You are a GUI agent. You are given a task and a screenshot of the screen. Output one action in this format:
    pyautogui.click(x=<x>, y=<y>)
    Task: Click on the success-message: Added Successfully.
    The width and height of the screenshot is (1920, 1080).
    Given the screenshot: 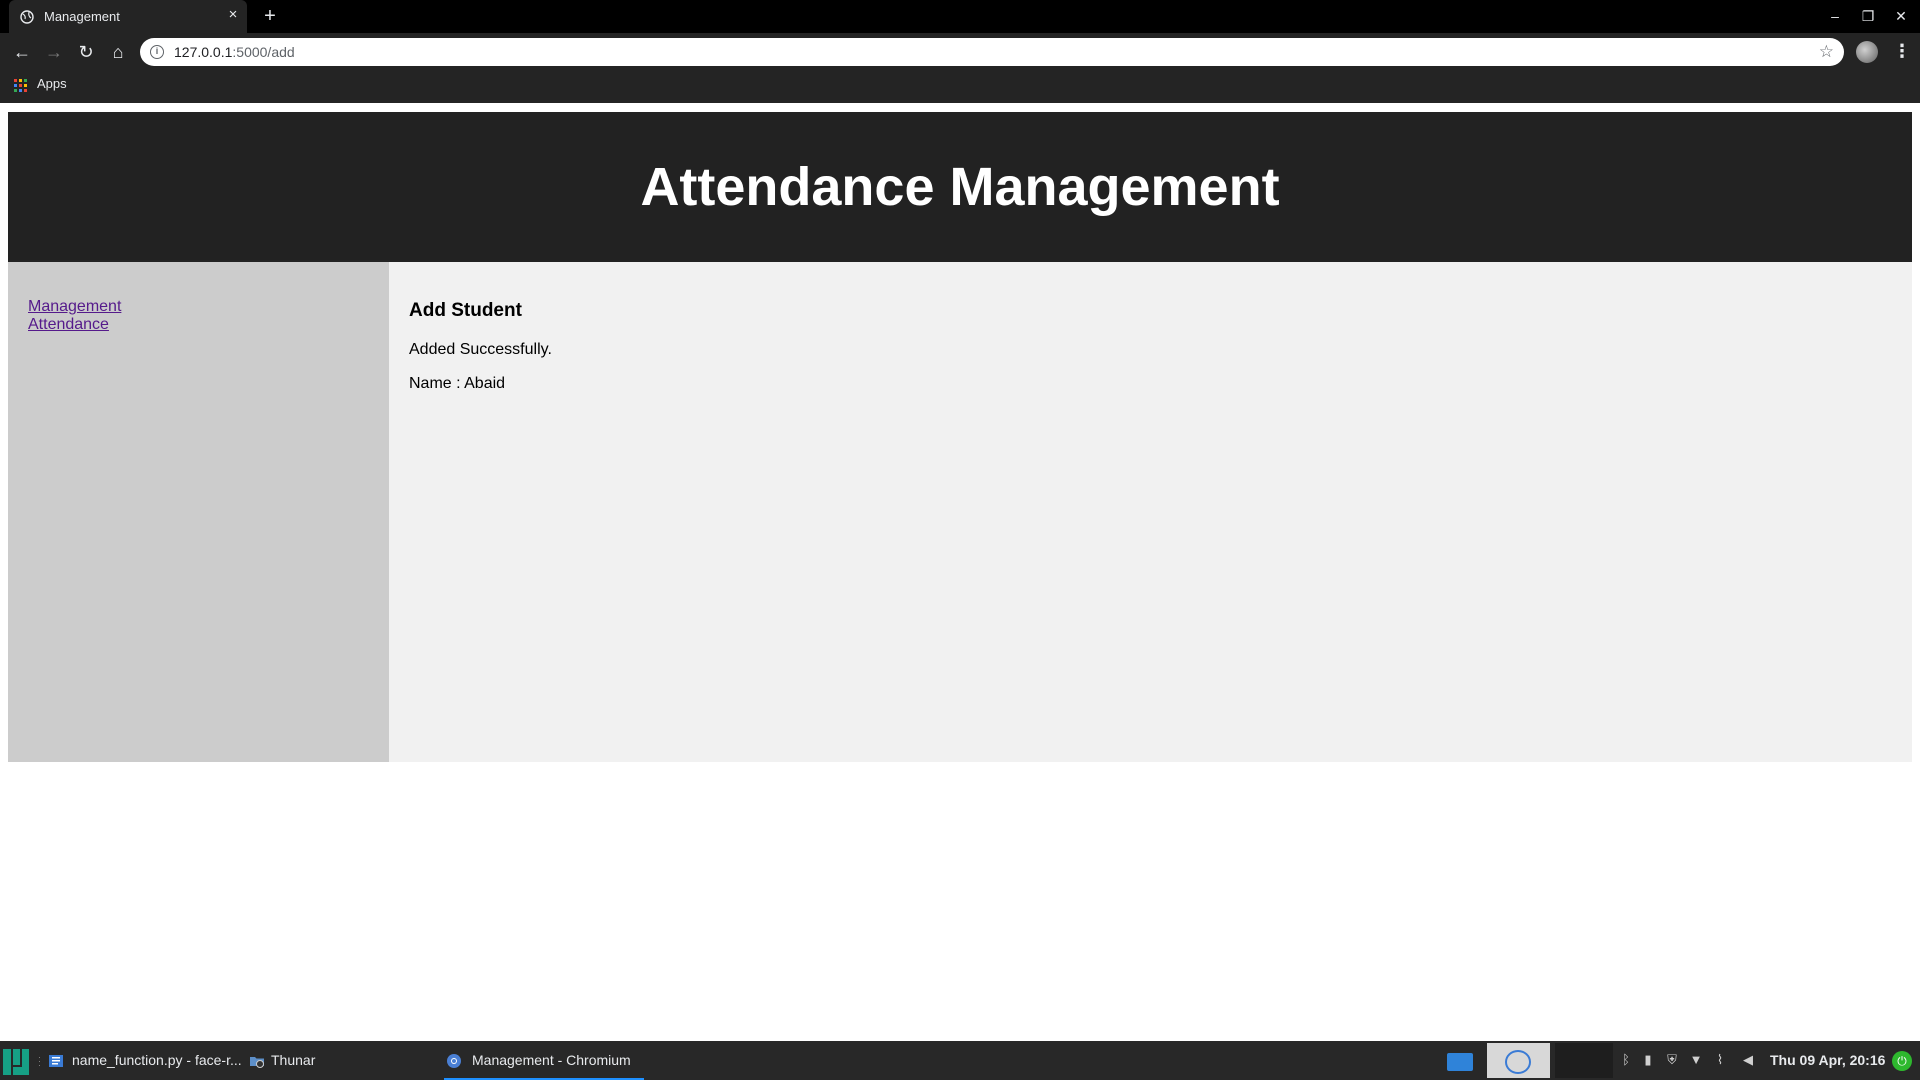 What is the action you would take?
    pyautogui.click(x=480, y=349)
    